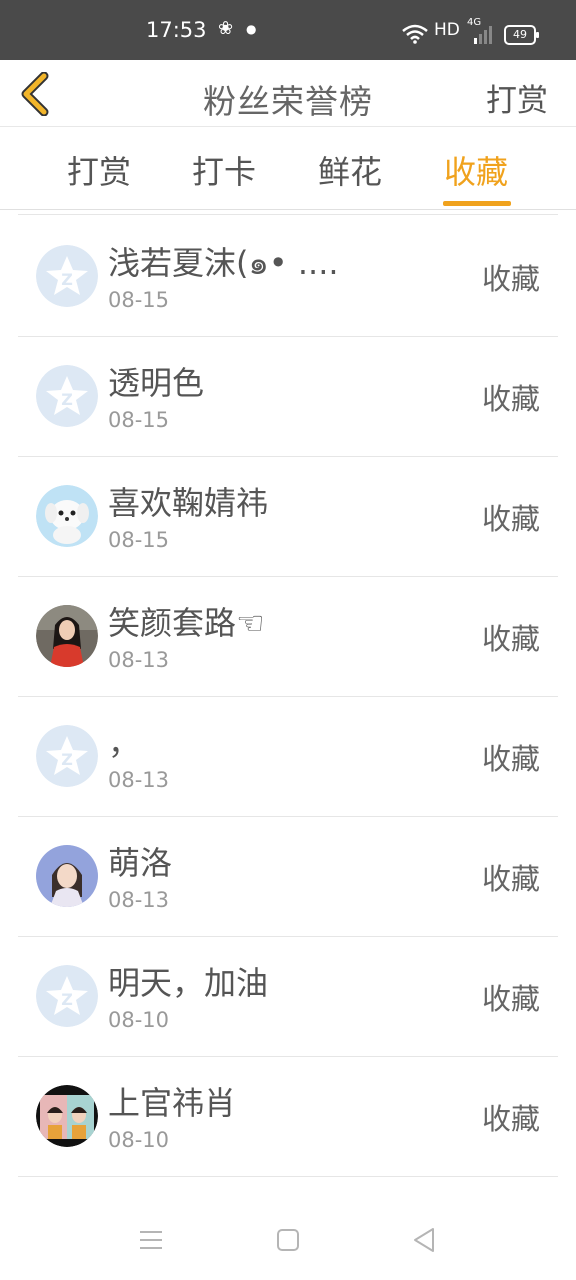 The image size is (576, 1280). What do you see at coordinates (288, 996) in the screenshot?
I see `list-item: Z 明天，加油 08-10 收藏` at bounding box center [288, 996].